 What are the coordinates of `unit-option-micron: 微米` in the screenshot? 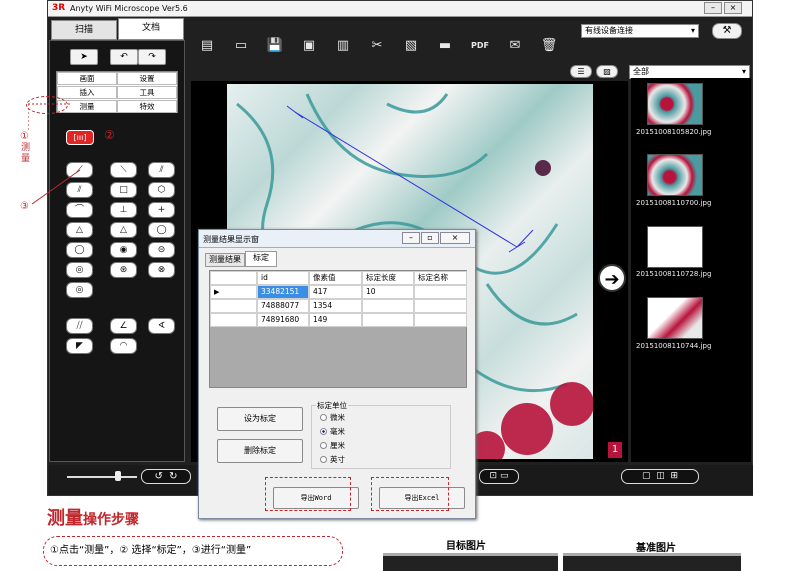 It's located at (332, 417).